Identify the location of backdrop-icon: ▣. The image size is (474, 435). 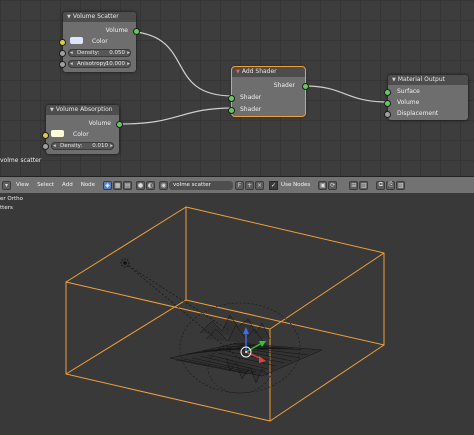
(323, 185).